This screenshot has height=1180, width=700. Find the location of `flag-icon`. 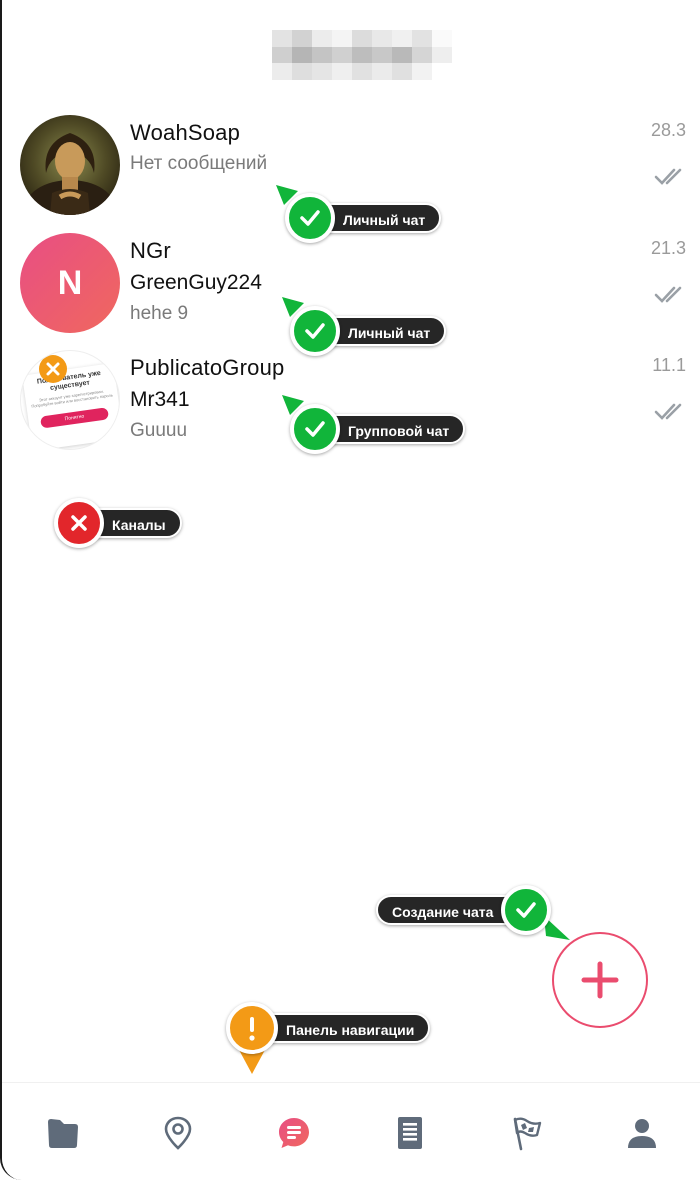

flag-icon is located at coordinates (527, 1134).